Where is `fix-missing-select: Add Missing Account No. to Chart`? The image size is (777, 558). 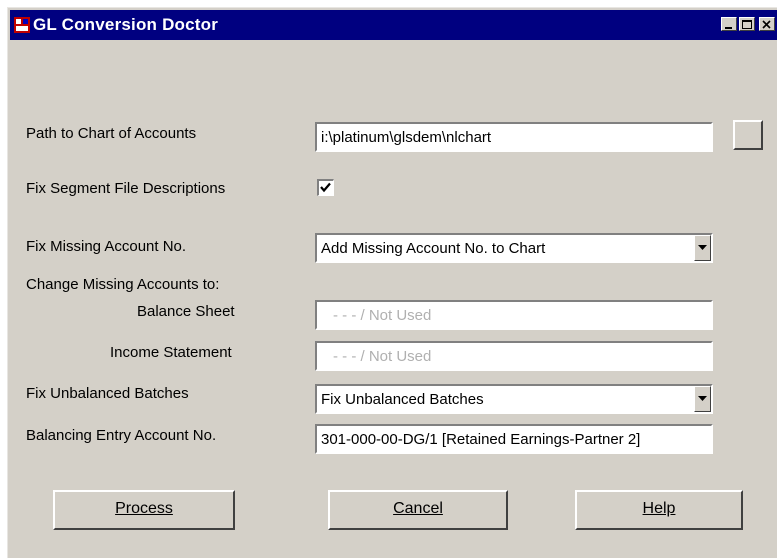
fix-missing-select: Add Missing Account No. to Chart is located at coordinates (514, 248).